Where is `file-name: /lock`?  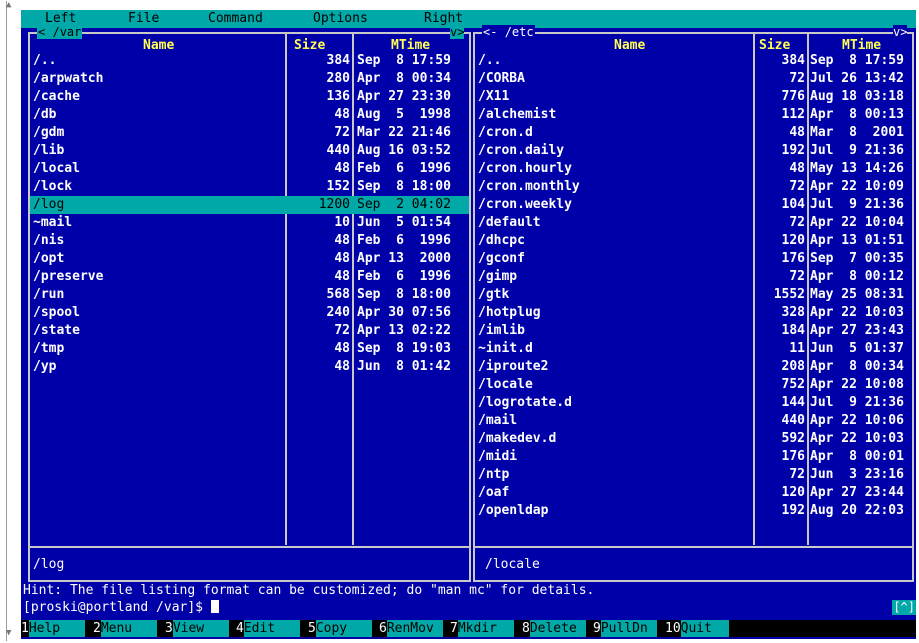 file-name: /lock is located at coordinates (53, 186).